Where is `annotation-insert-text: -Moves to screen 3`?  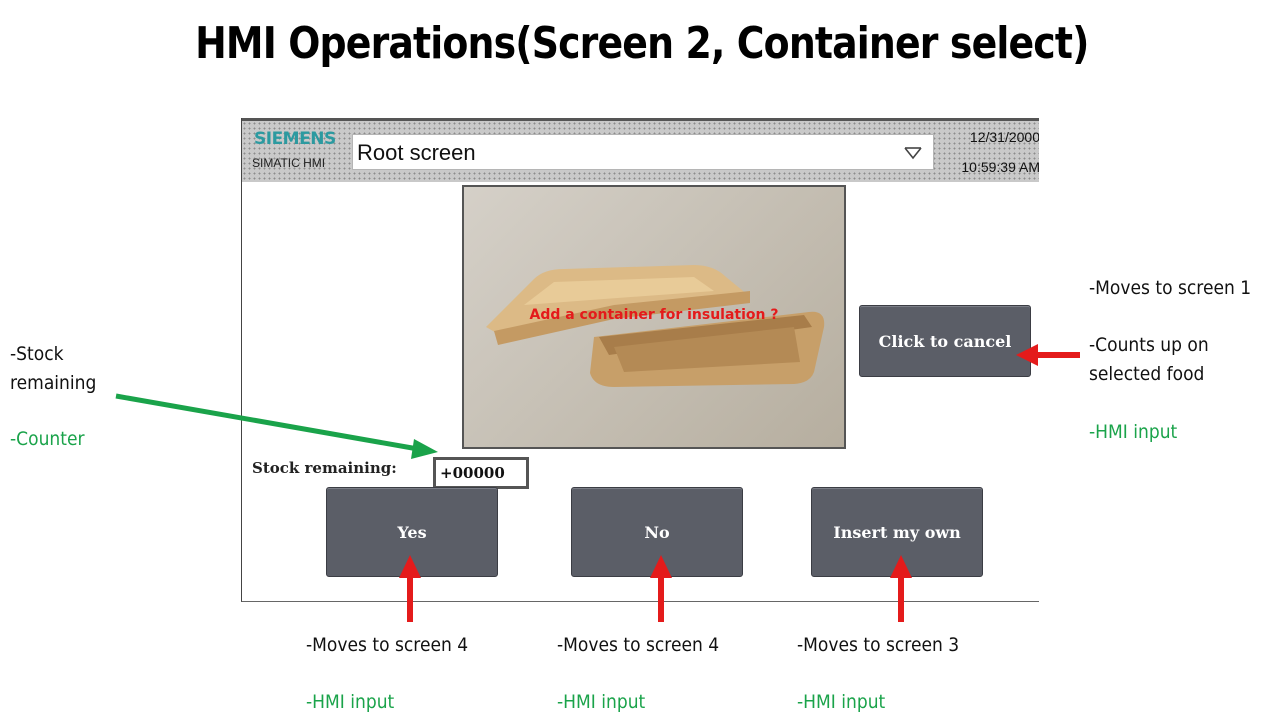 annotation-insert-text: -Moves to screen 3 is located at coordinates (878, 645).